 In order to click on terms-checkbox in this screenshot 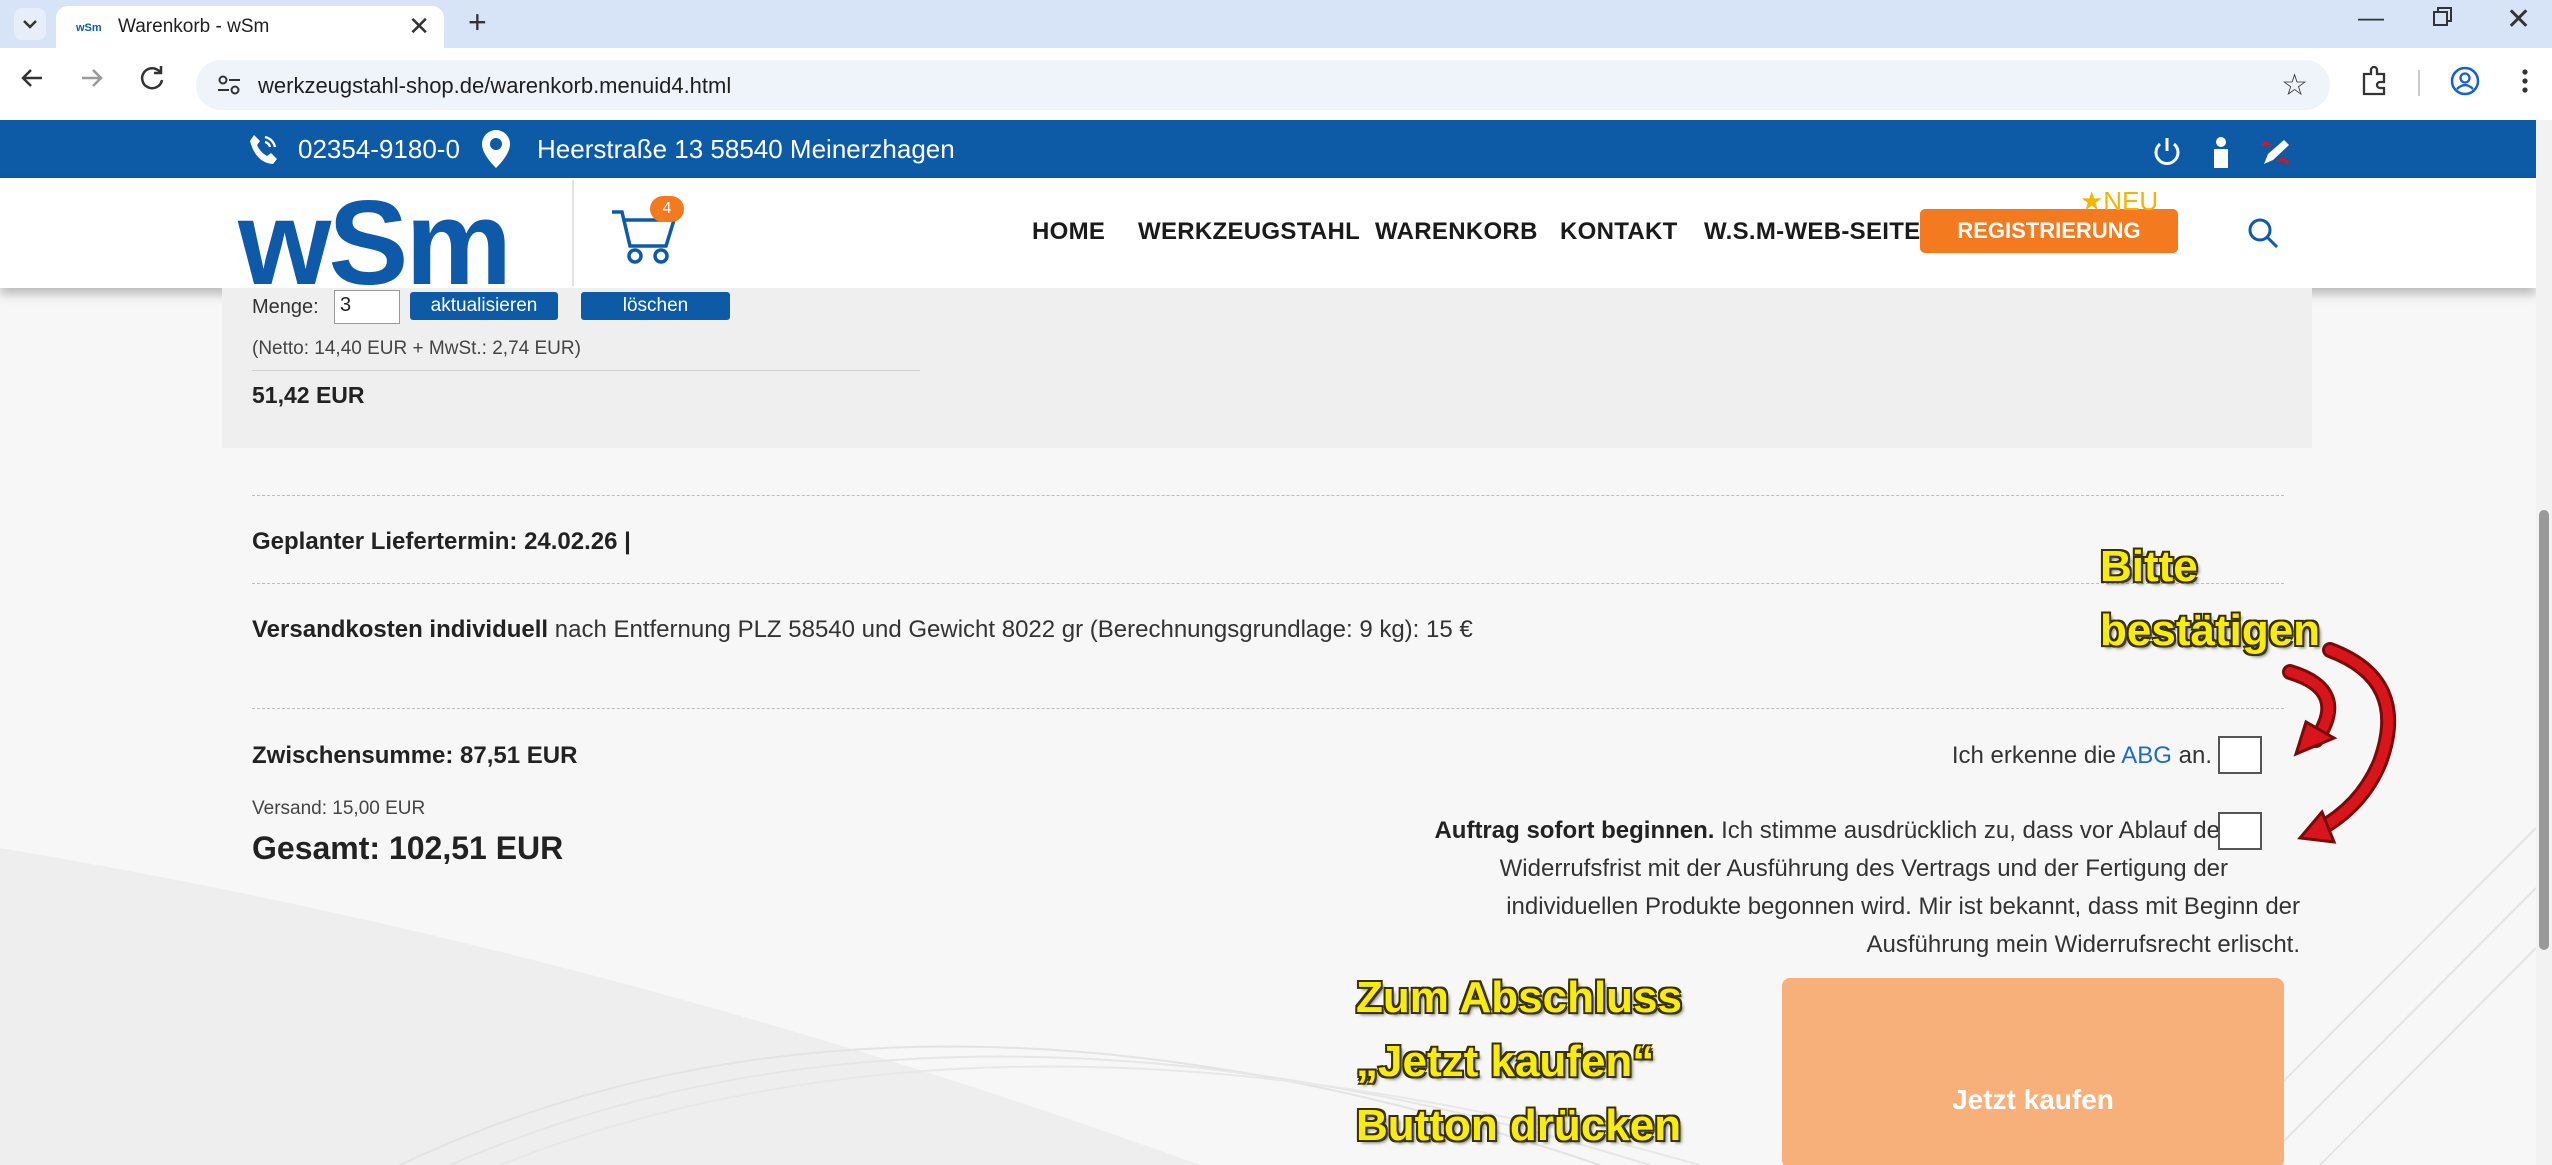, I will do `click(2240, 755)`.